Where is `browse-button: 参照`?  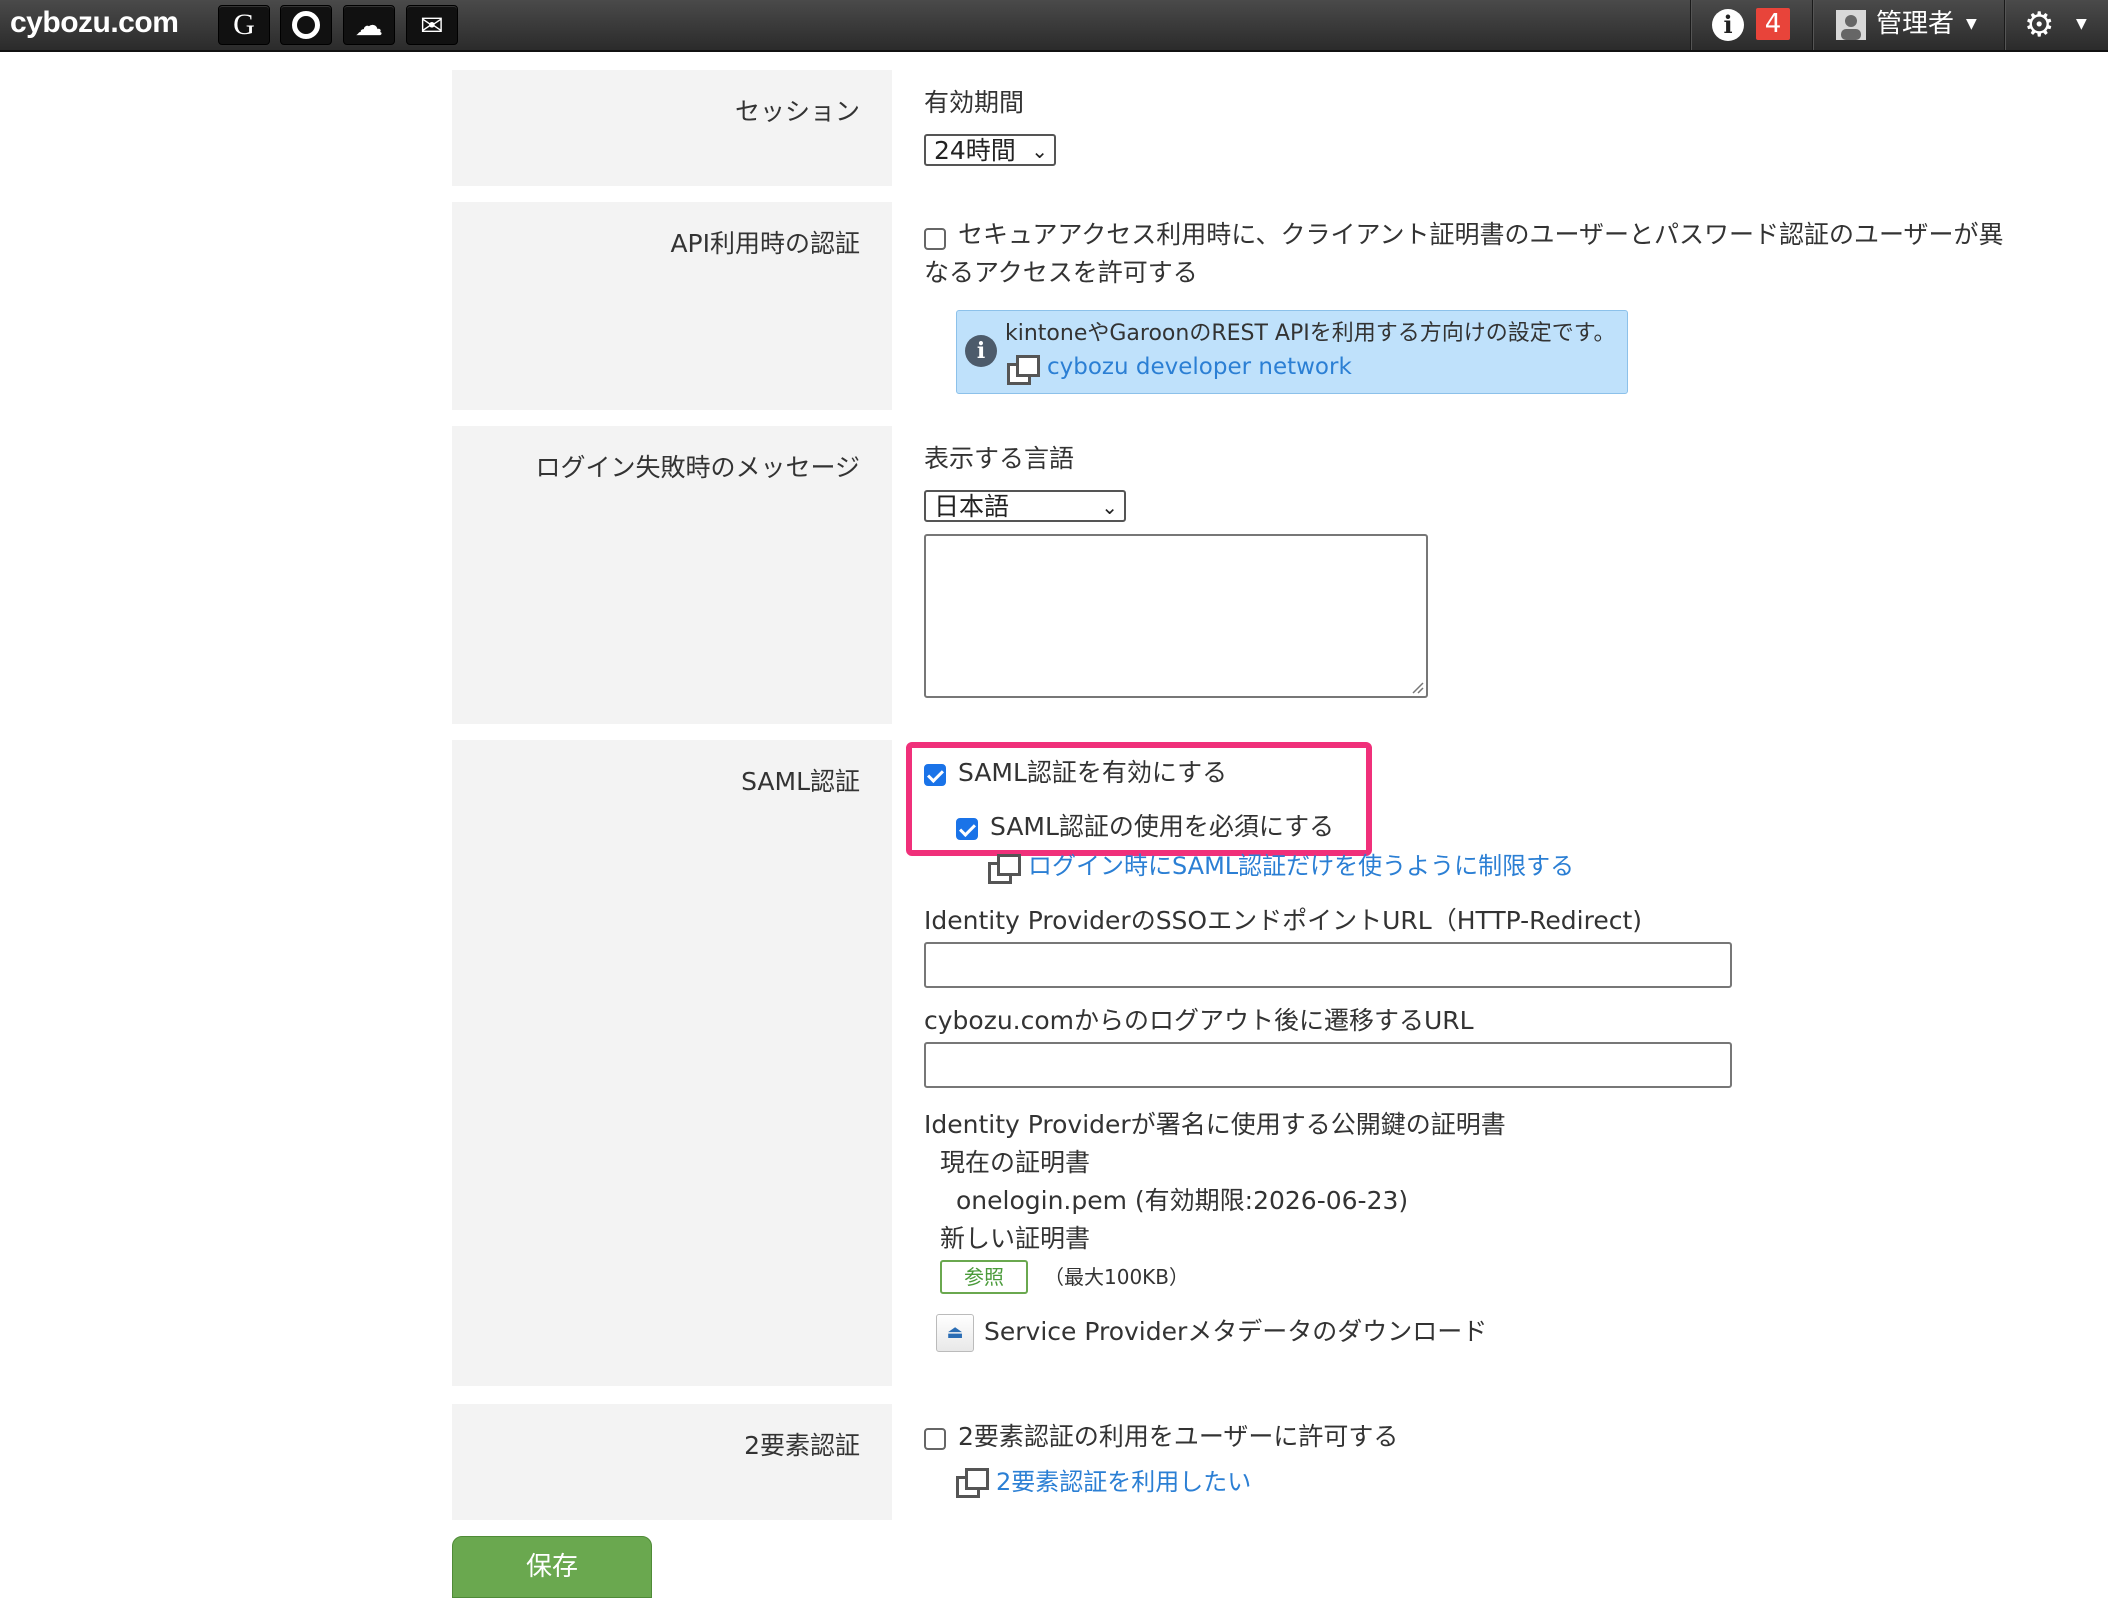 browse-button: 参照 is located at coordinates (984, 1277).